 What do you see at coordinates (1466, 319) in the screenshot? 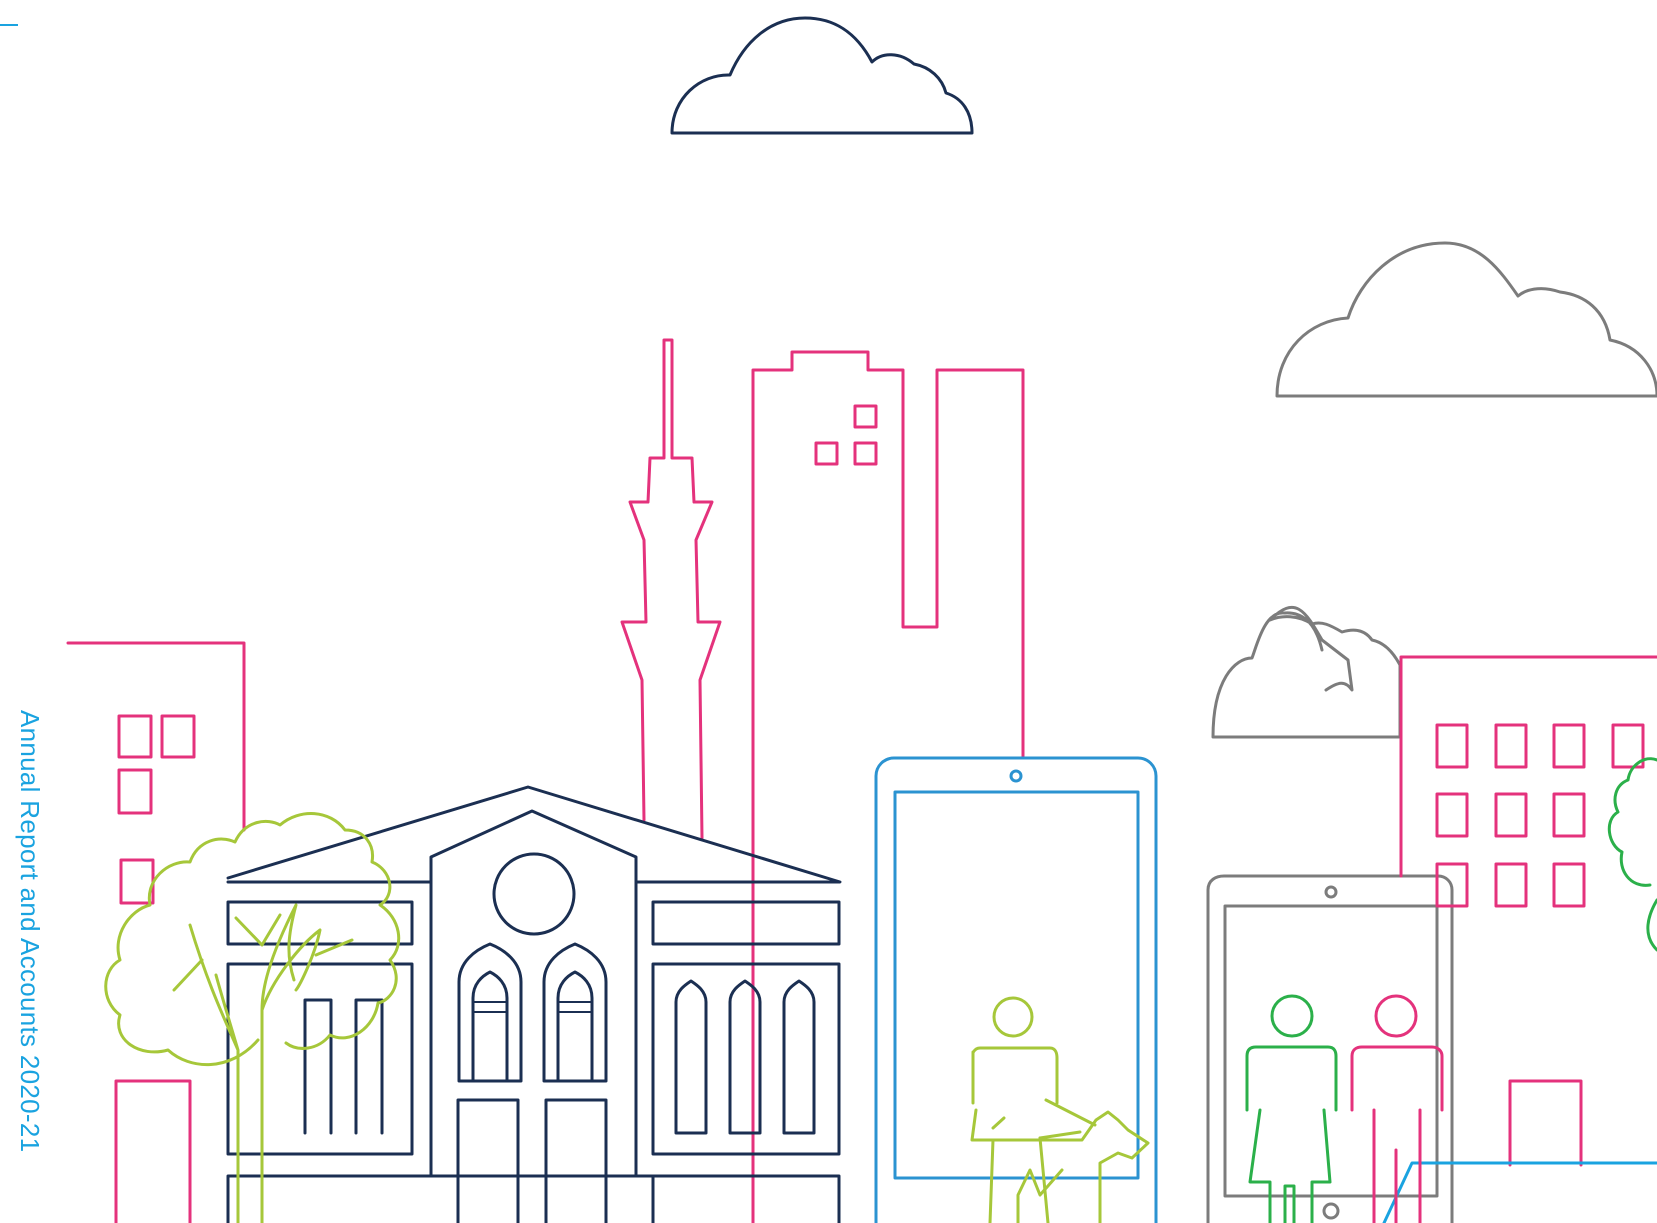
I see `cloud-right` at bounding box center [1466, 319].